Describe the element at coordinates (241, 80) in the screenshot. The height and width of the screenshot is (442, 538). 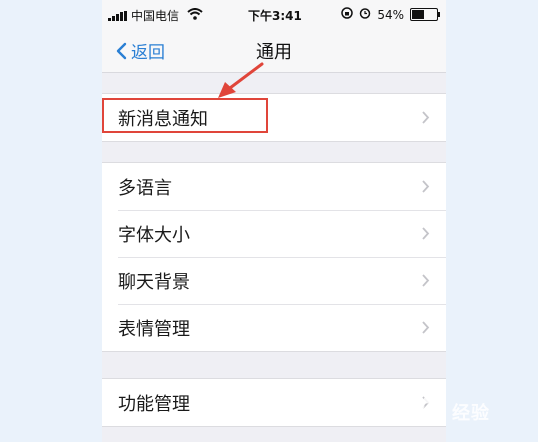
I see `annotation-arrow-icon` at that location.